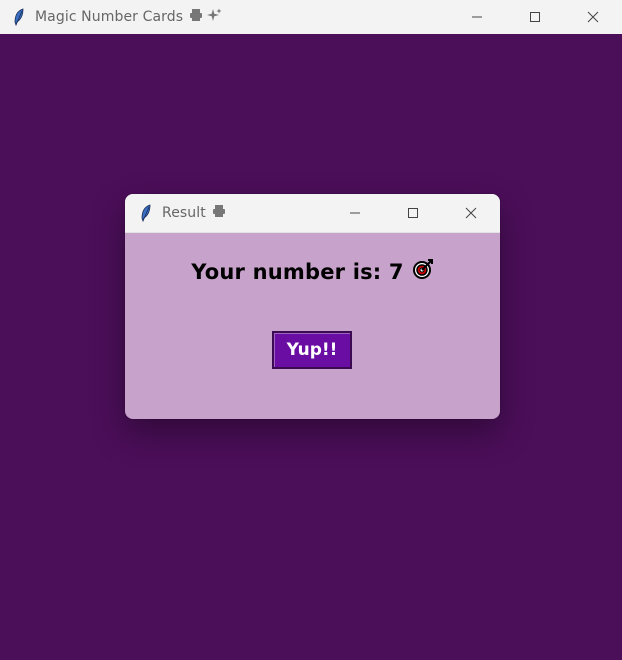  Describe the element at coordinates (109, 17) in the screenshot. I see `window-title: Magic Number Cards` at that location.